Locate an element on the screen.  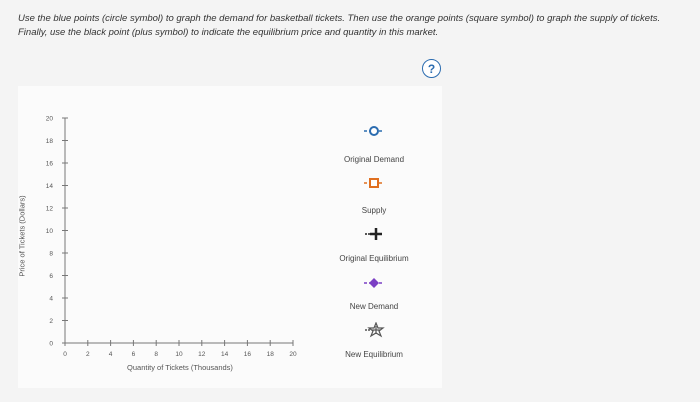
y-tick-label: 2 is located at coordinates (51, 321).